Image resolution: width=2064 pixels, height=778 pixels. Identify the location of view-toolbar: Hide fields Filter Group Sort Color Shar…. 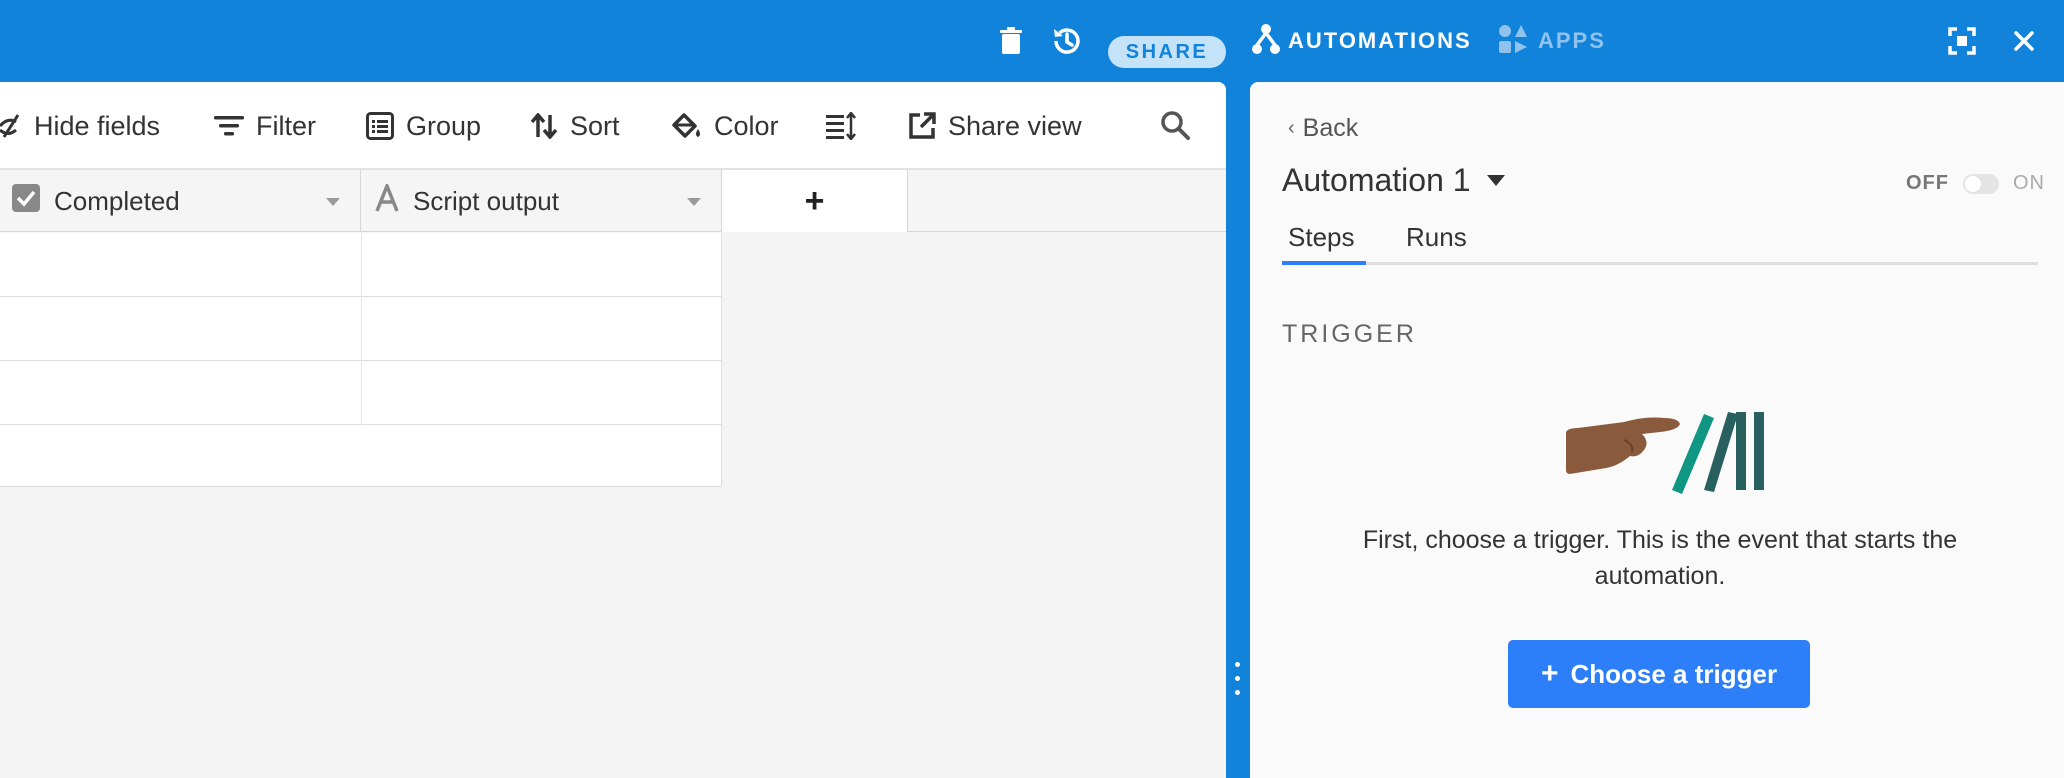
(613, 126).